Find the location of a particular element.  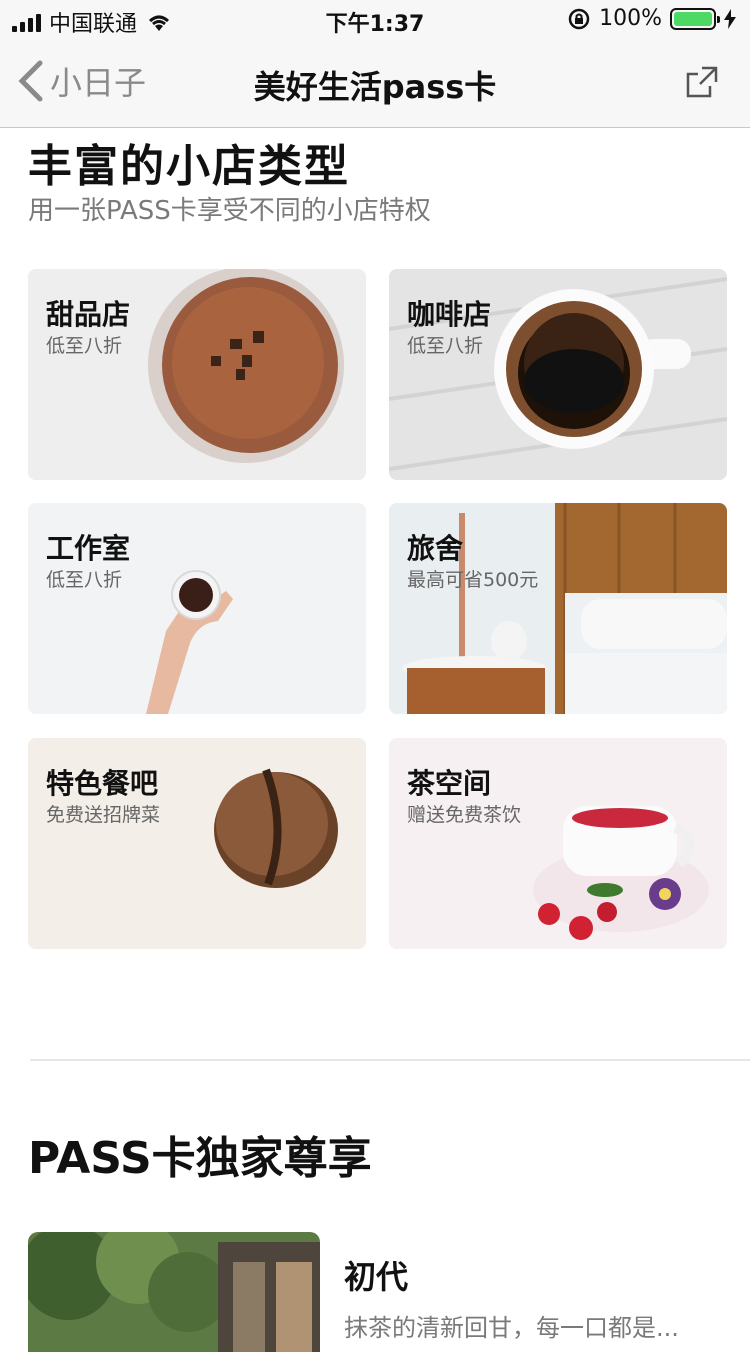

section-title-exclusive: PASS卡独家尊享 is located at coordinates (200, 1158).